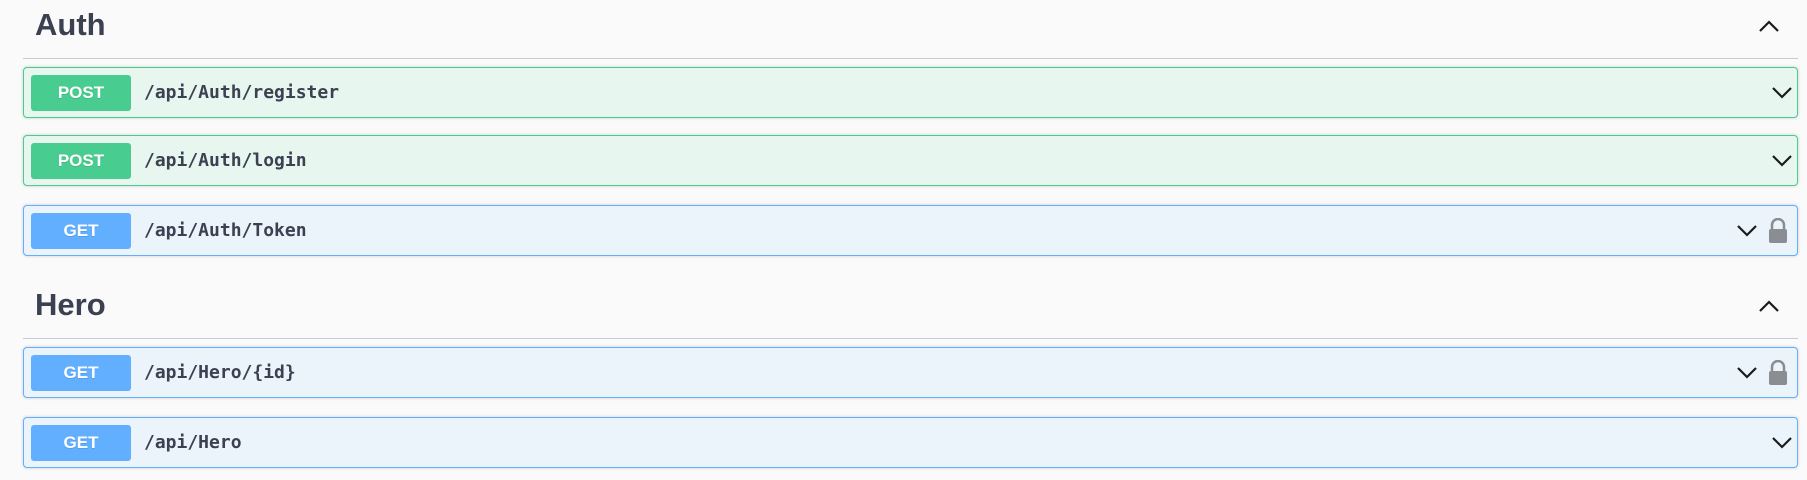 The width and height of the screenshot is (1807, 480). I want to click on opblock-post-auth-login: POST /api/Auth/login, so click(910, 160).